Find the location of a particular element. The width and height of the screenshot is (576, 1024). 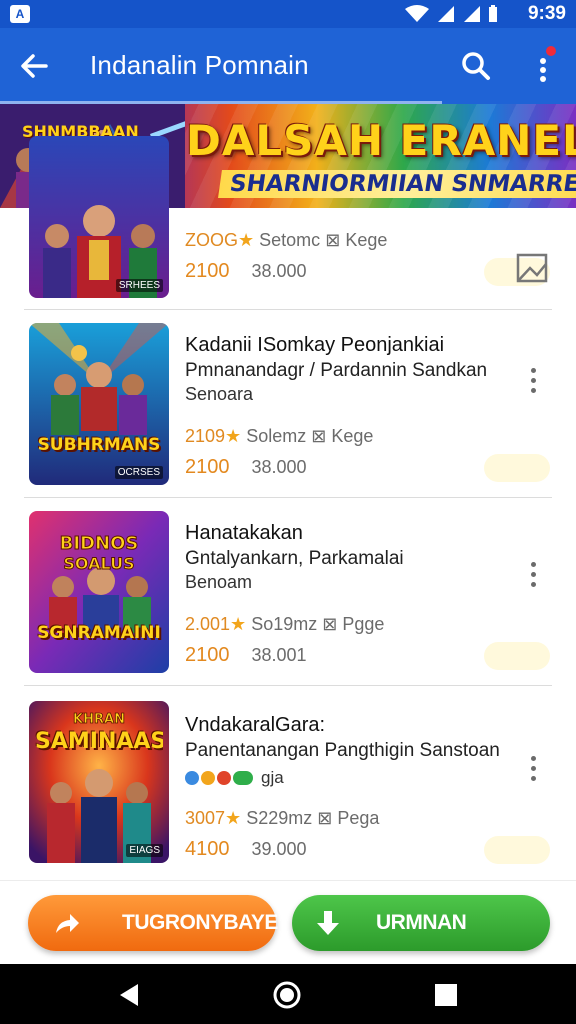

app-meta: 3007★ S229mz ⊠ Pega is located at coordinates (282, 818).